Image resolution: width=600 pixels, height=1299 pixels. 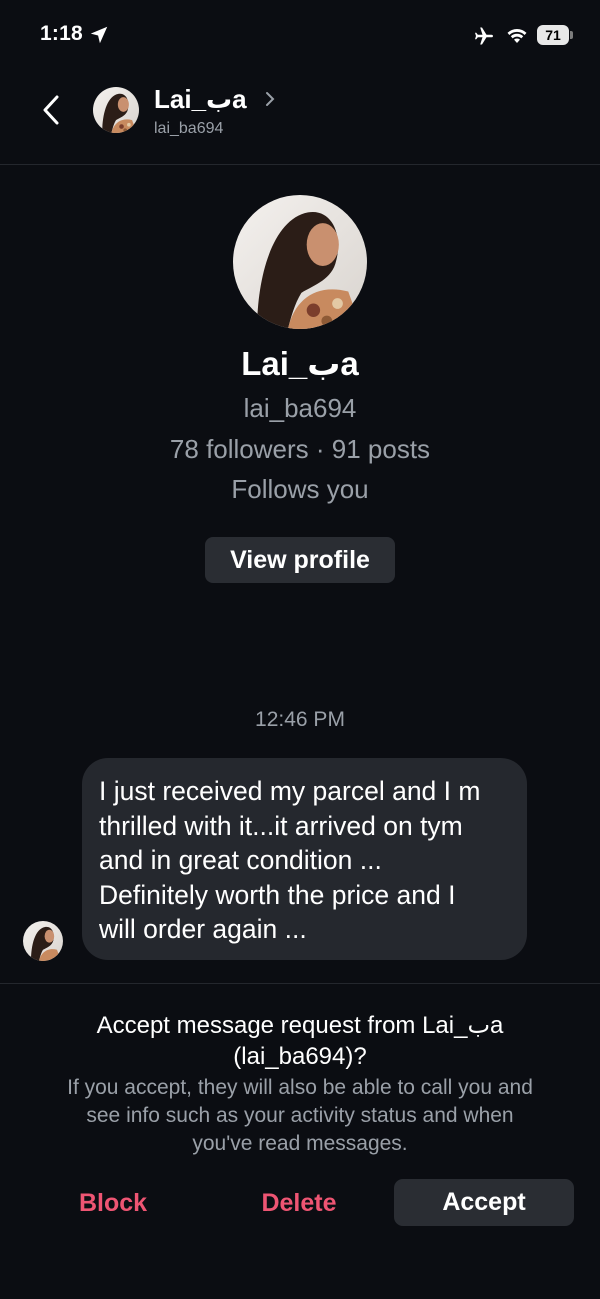 I want to click on request-divider, so click(x=300, y=983).